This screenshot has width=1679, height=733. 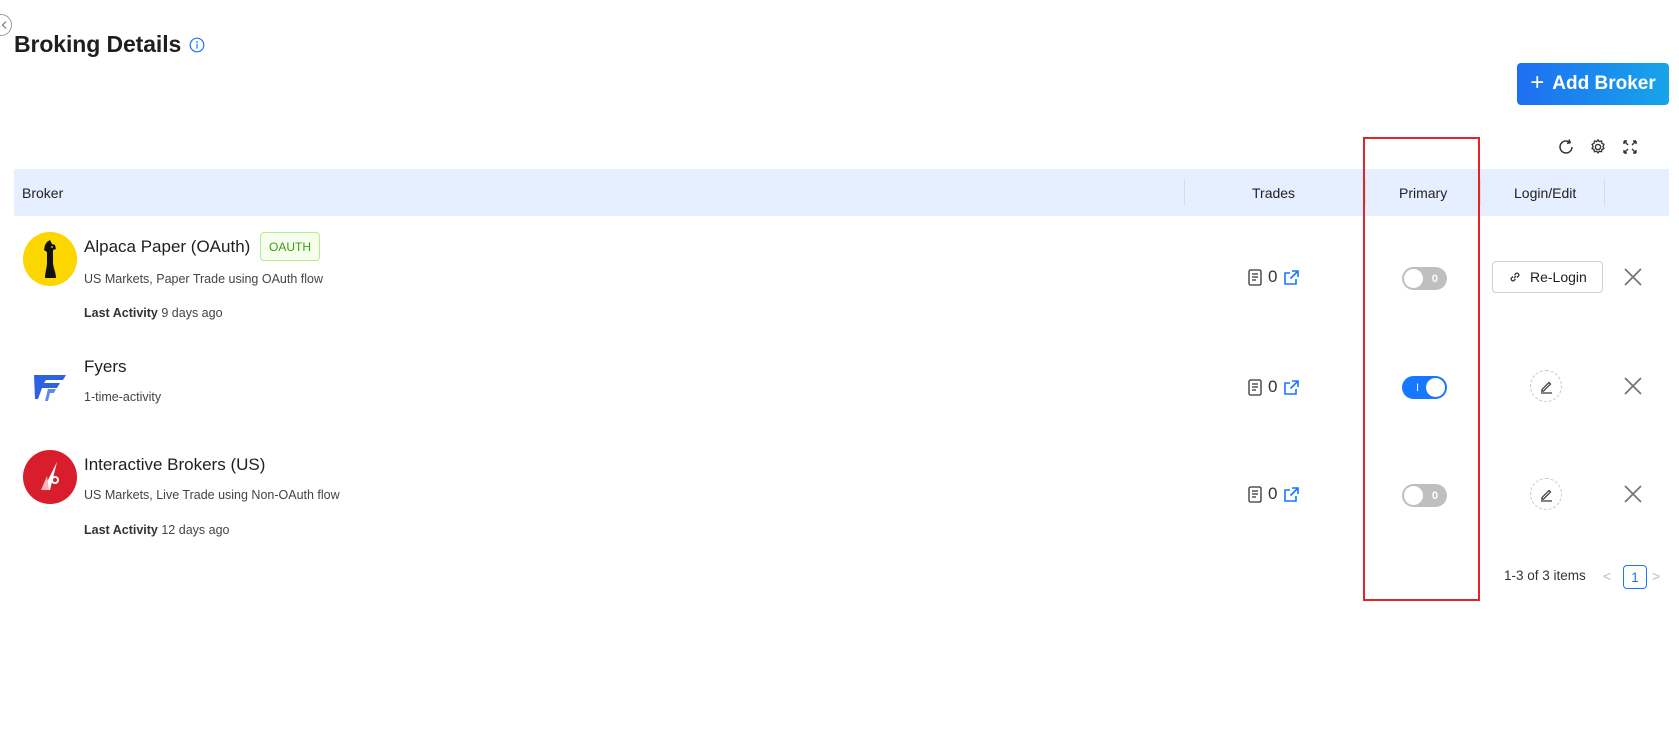 I want to click on column-login-edit: Login/Edit, so click(x=1545, y=192).